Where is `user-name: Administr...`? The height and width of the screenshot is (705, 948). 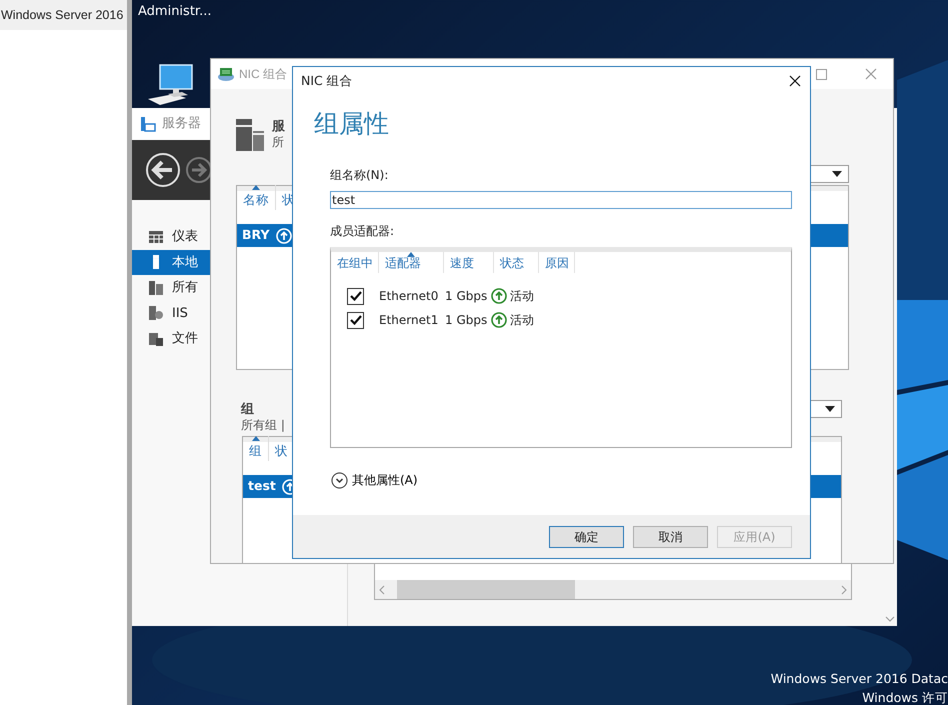
user-name: Administr... is located at coordinates (175, 12).